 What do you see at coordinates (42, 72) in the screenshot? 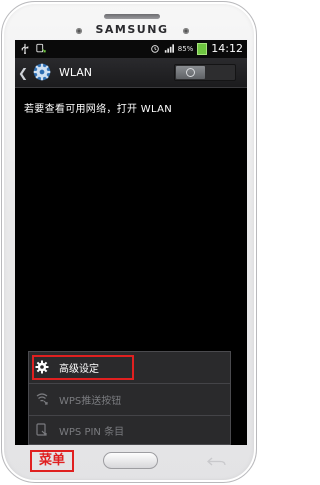
I see `settings-gear-icon` at bounding box center [42, 72].